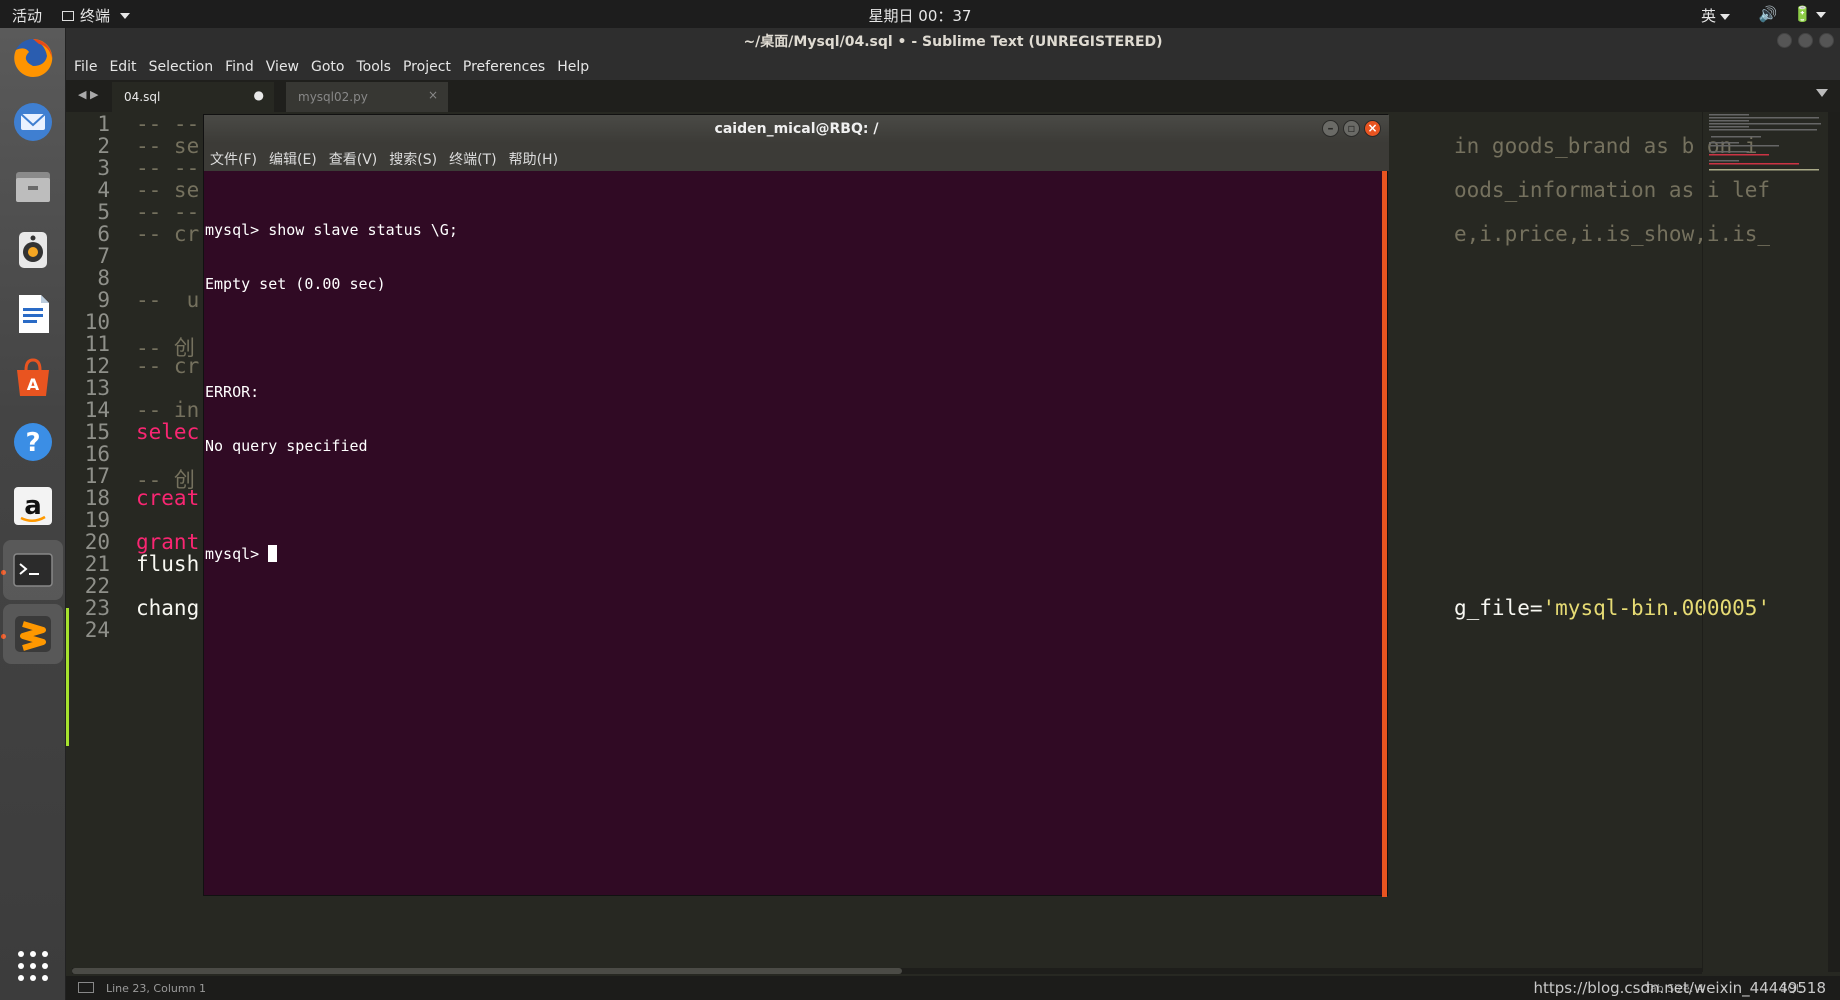 The image size is (1840, 1000). Describe the element at coordinates (792, 554) in the screenshot. I see `terminal-prompt-line: mysql>` at that location.